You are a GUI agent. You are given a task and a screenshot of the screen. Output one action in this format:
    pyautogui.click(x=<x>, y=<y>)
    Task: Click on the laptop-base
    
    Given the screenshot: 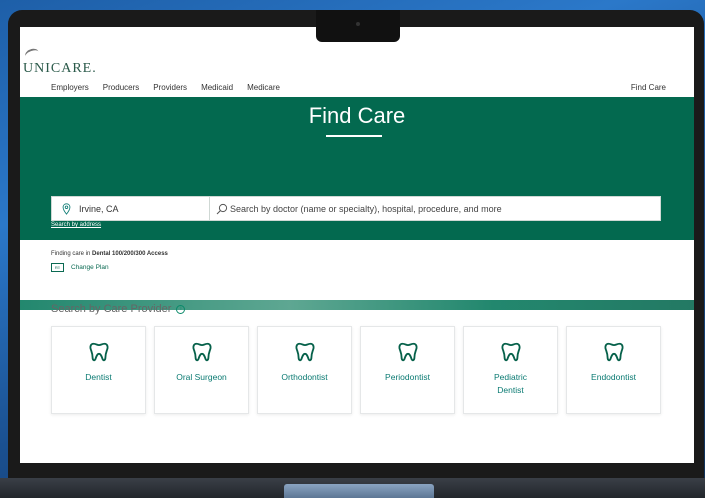 What is the action you would take?
    pyautogui.click(x=352, y=488)
    